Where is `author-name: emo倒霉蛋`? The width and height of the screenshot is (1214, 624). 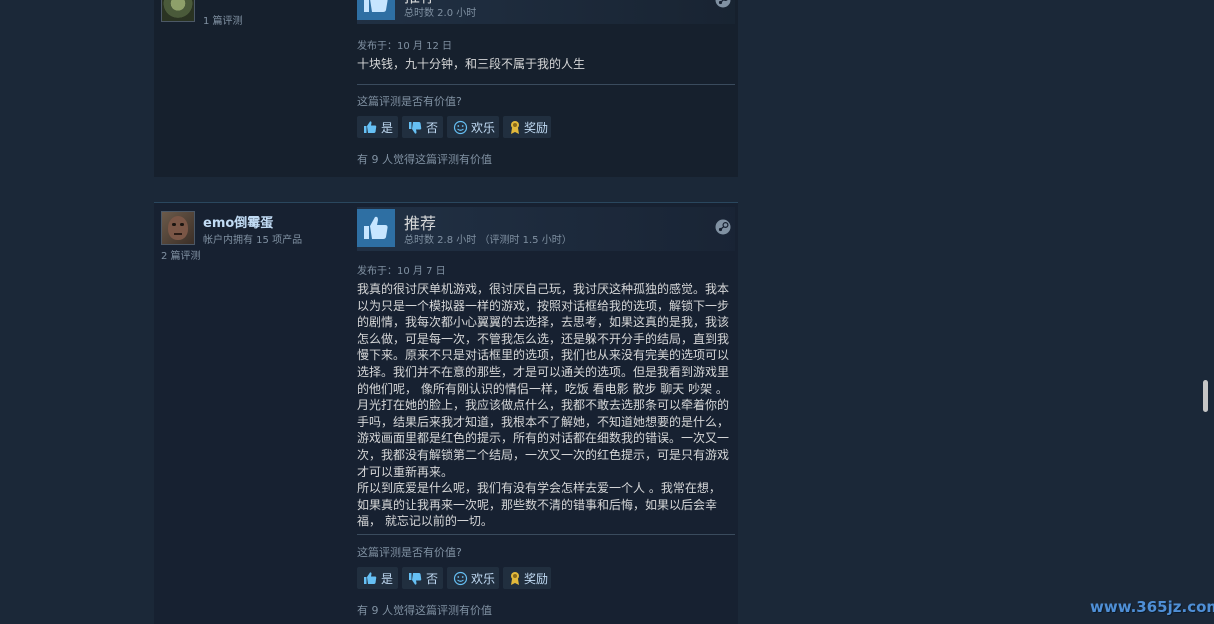
author-name: emo倒霉蛋 is located at coordinates (238, 221).